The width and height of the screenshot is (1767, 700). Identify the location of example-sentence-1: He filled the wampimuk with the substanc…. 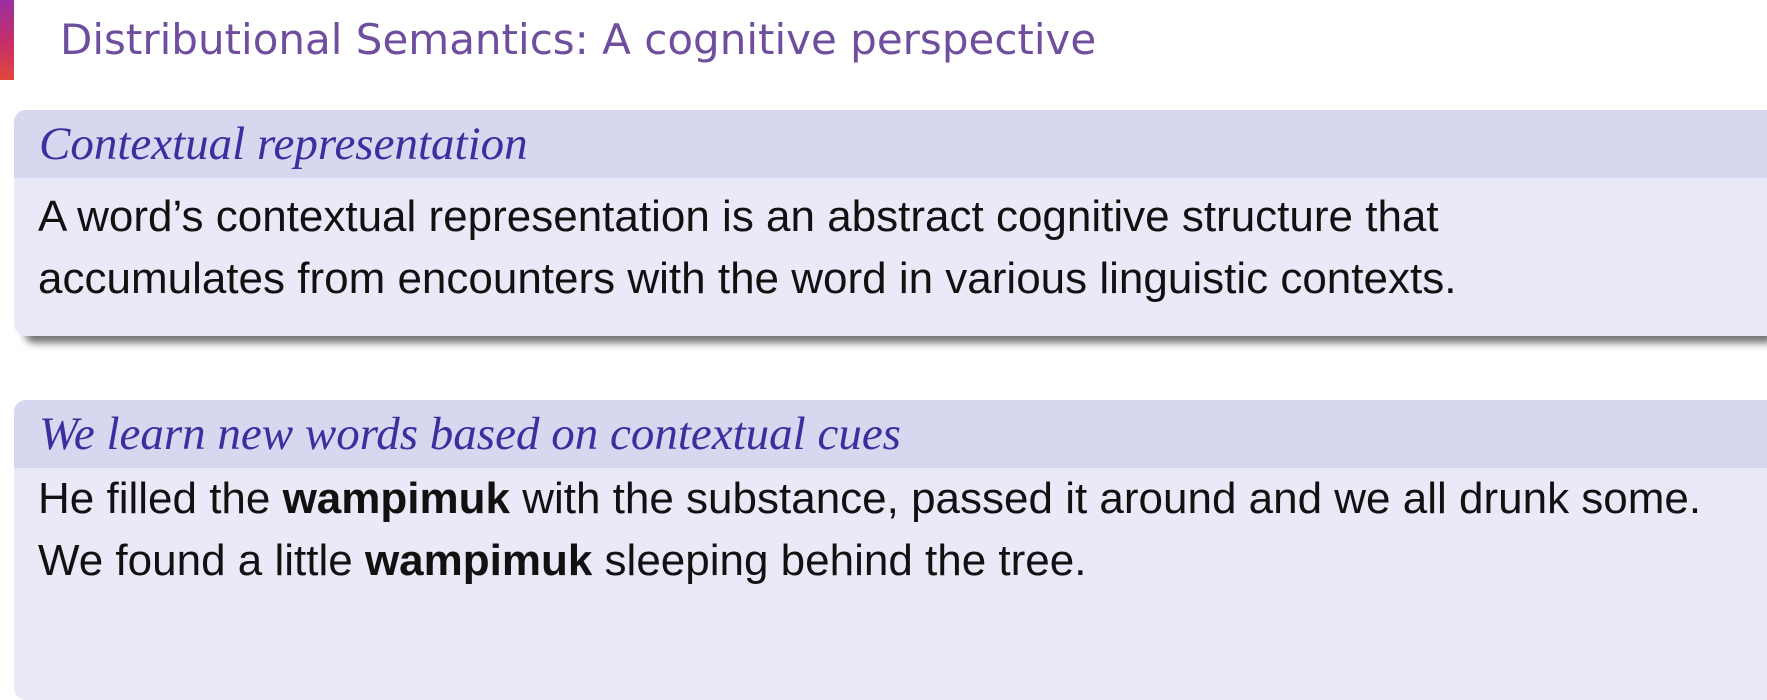
(892, 499).